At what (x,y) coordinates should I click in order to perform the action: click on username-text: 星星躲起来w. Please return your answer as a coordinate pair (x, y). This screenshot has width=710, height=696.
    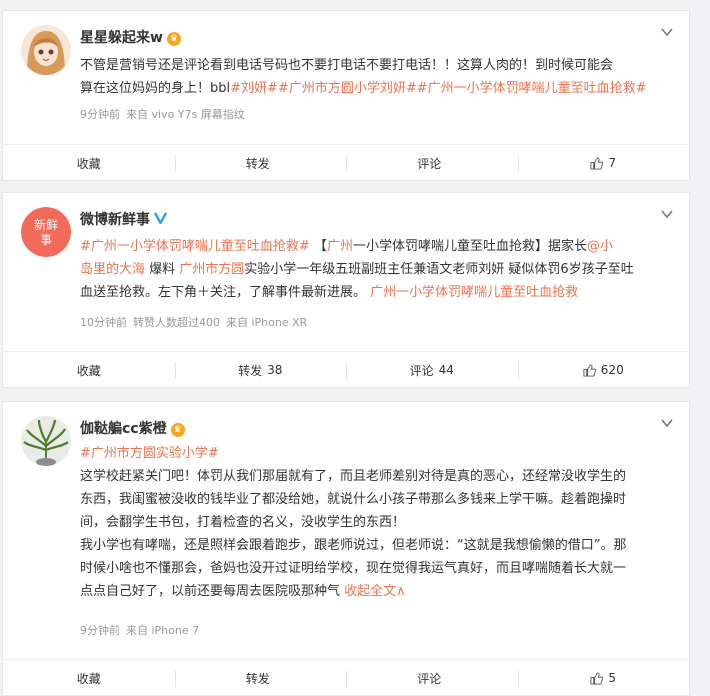
    Looking at the image, I should click on (121, 38).